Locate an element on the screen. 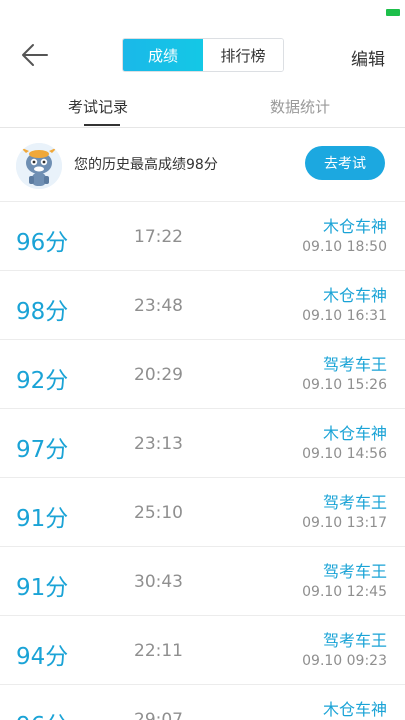 The height and width of the screenshot is (720, 405). best-score-banner: 您的历史最高成绩98分 去考试 is located at coordinates (202, 165).